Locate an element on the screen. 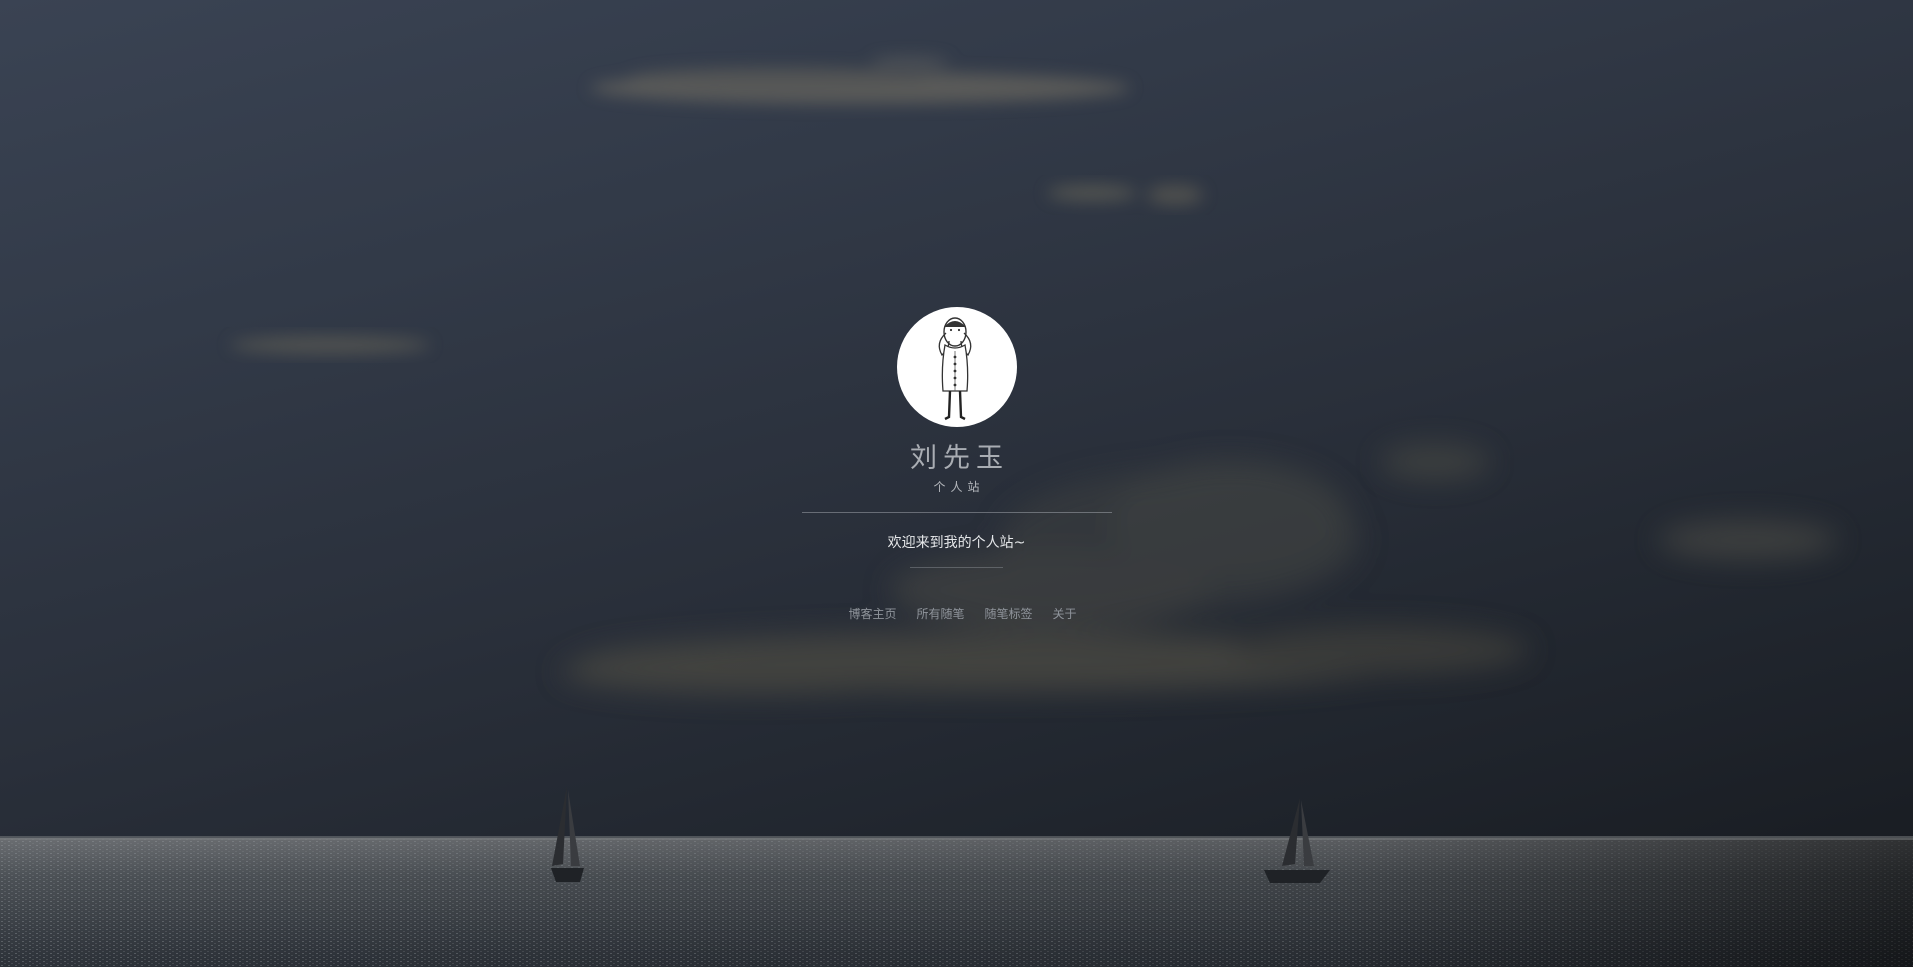 The height and width of the screenshot is (967, 1913). site-title: 刘先玉 is located at coordinates (959, 458).